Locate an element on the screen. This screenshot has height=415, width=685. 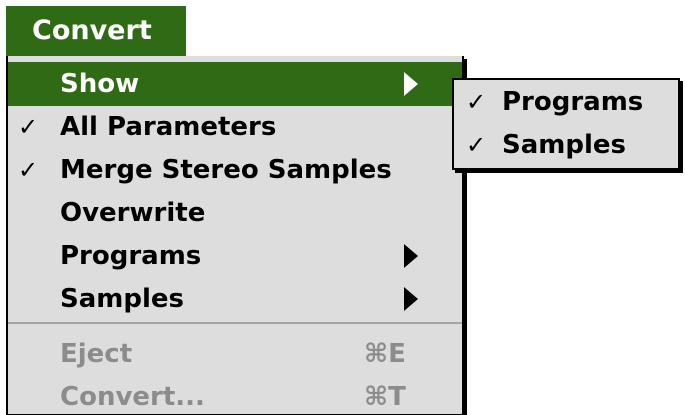
menu-separator is located at coordinates (235, 323).